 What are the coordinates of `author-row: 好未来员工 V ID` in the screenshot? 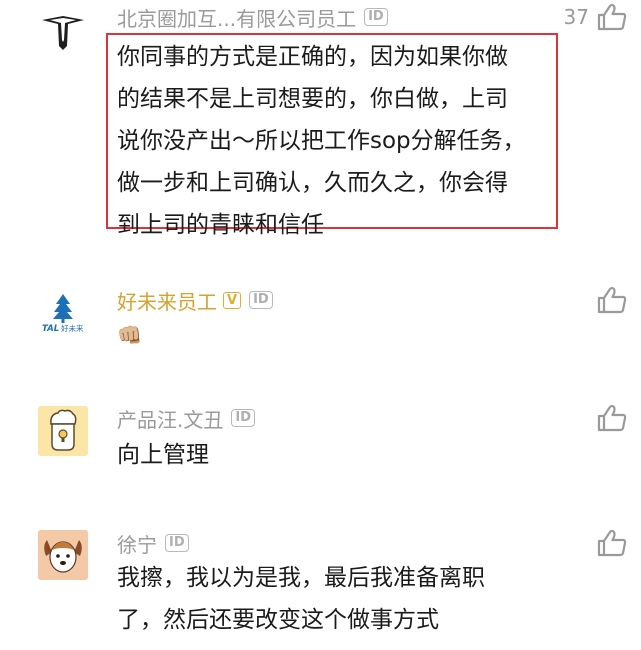 It's located at (195, 300).